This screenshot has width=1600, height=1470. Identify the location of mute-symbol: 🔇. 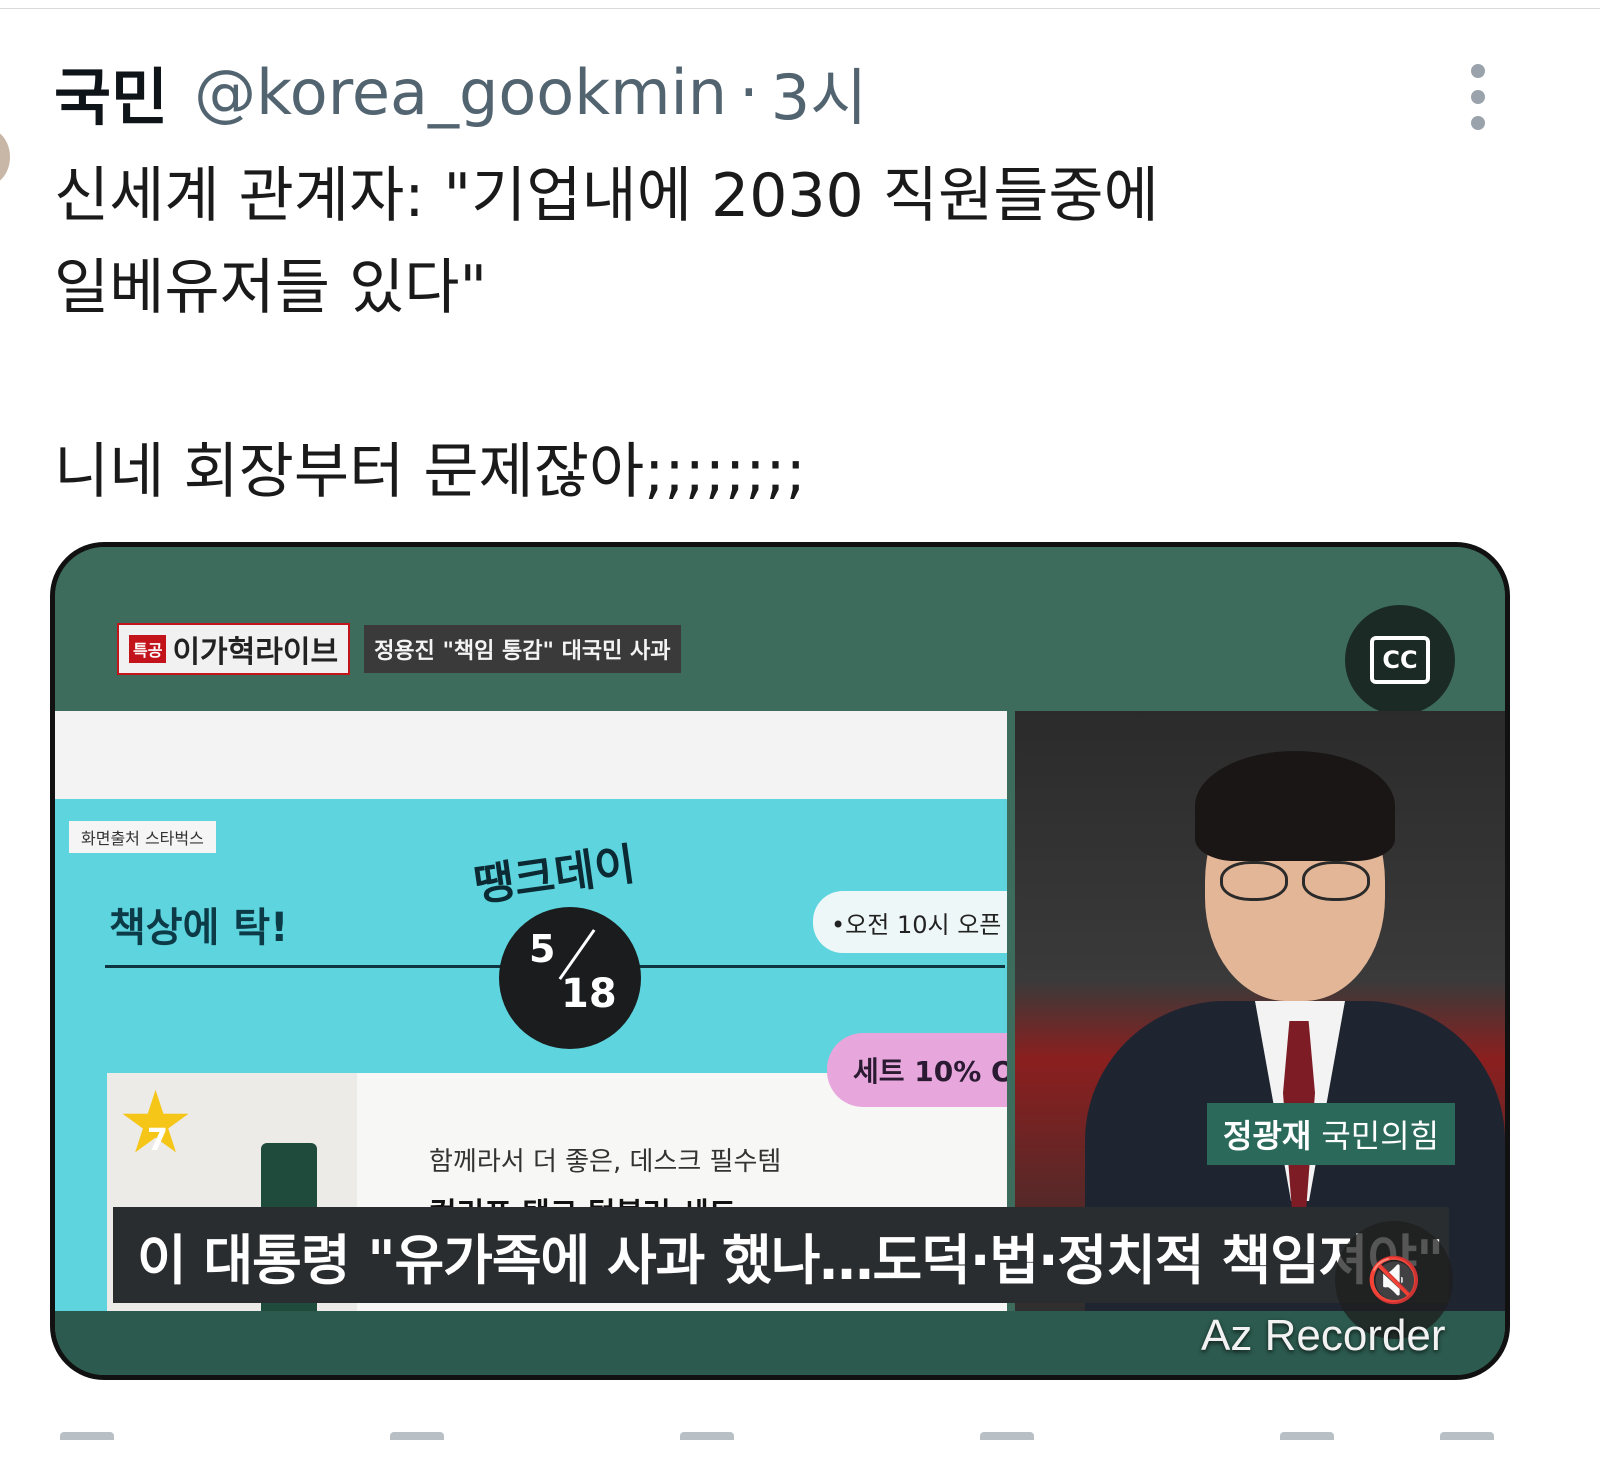
(1394, 1280).